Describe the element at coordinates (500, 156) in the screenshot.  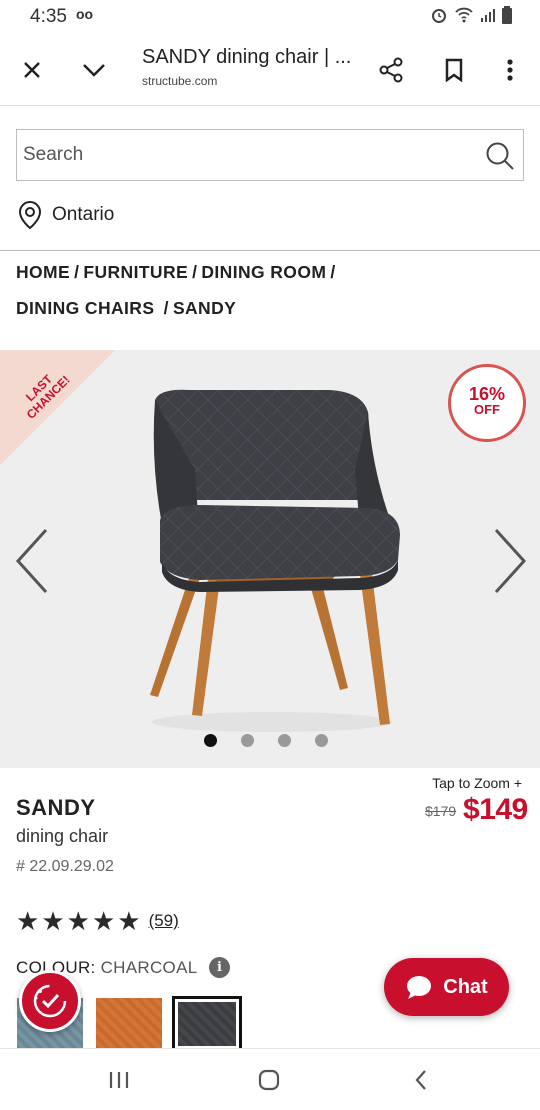
I see `search-icon` at that location.